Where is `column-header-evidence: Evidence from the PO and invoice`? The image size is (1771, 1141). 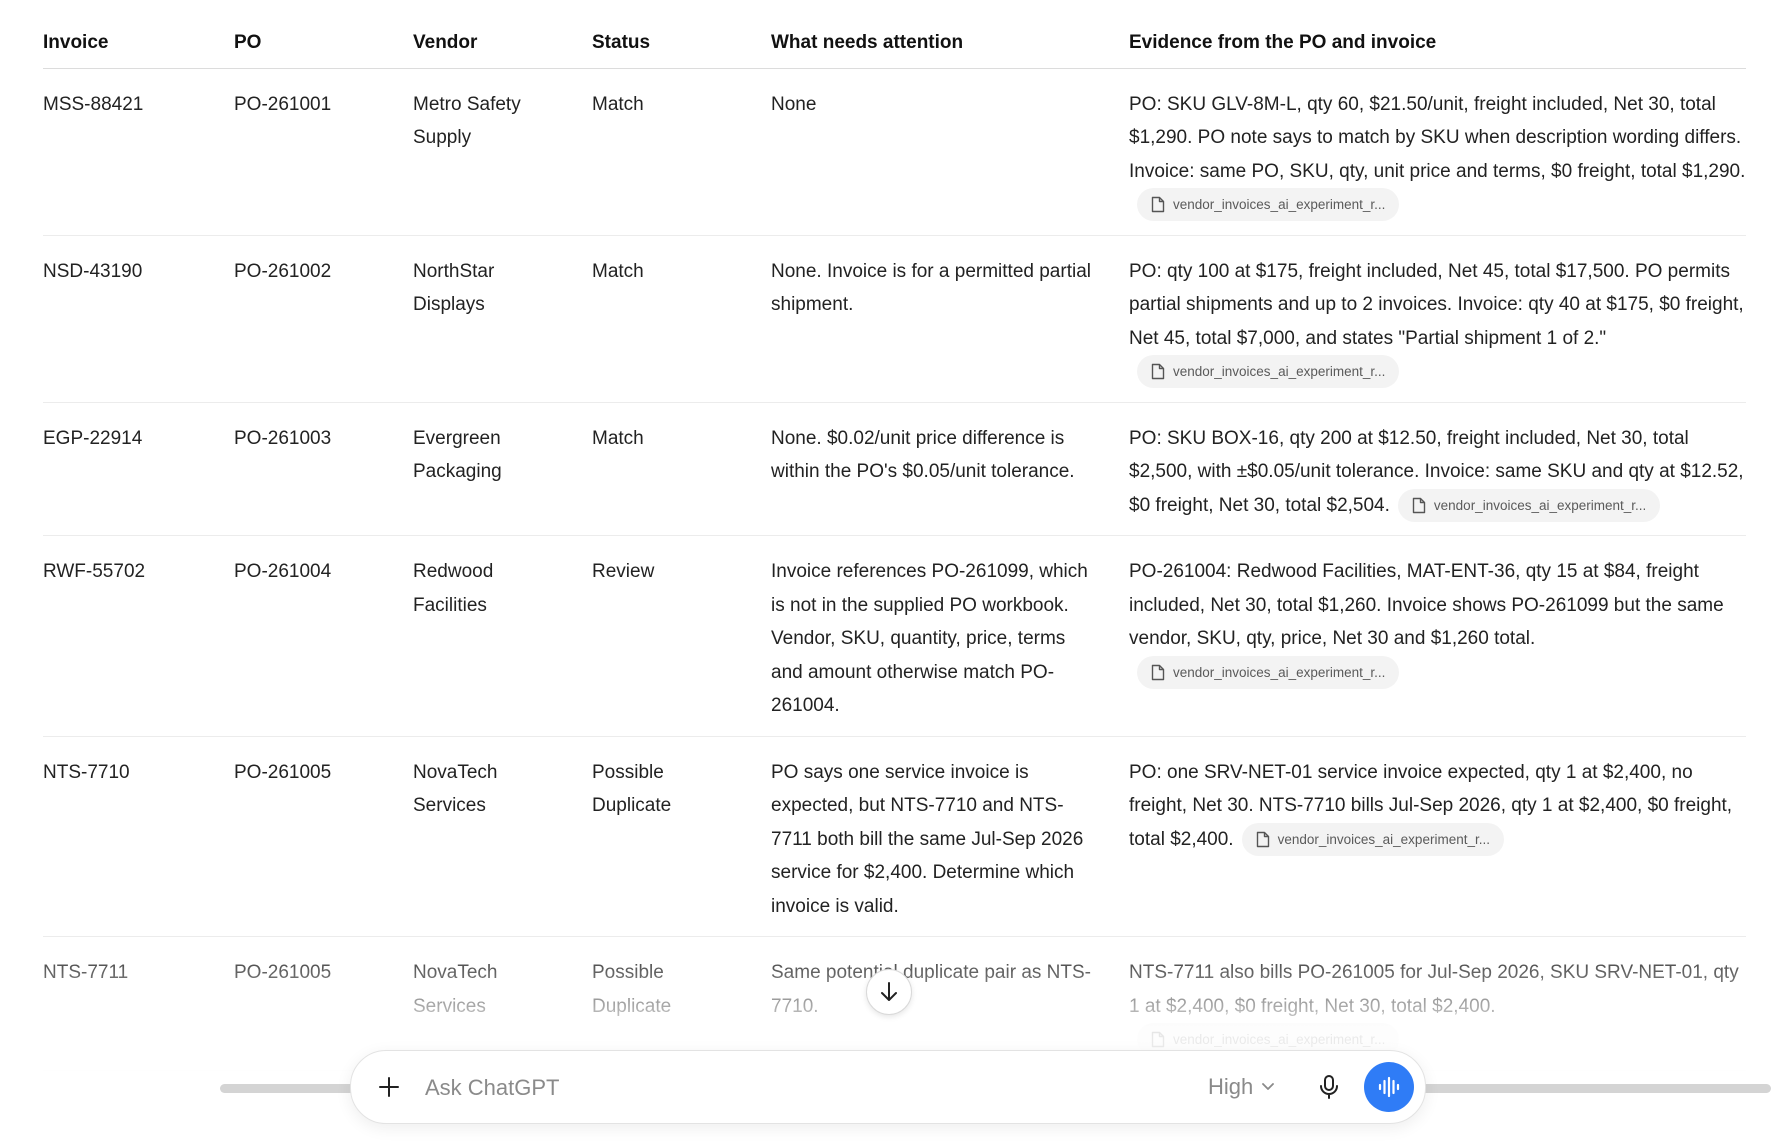
column-header-evidence: Evidence from the PO and invoice is located at coordinates (1437, 41).